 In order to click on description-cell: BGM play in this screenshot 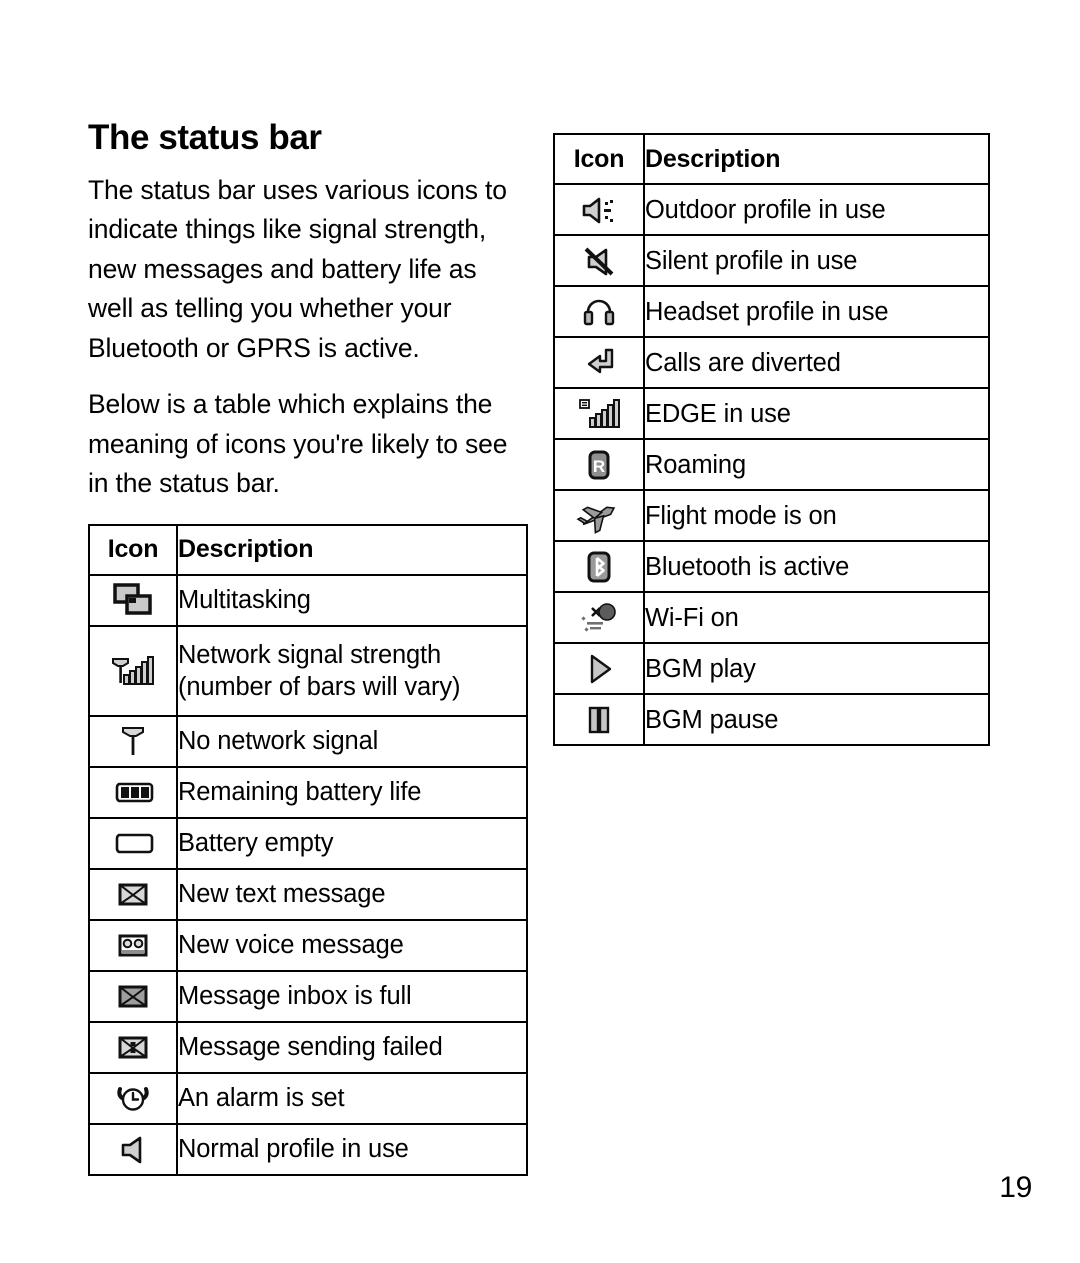, I will do `click(816, 668)`.